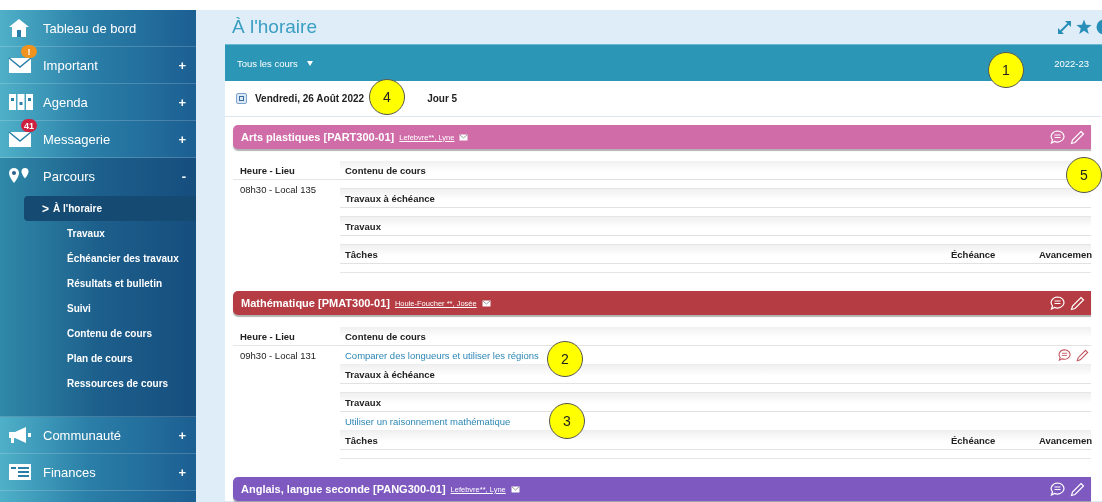  Describe the element at coordinates (1064, 355) in the screenshot. I see `comment-icon` at that location.